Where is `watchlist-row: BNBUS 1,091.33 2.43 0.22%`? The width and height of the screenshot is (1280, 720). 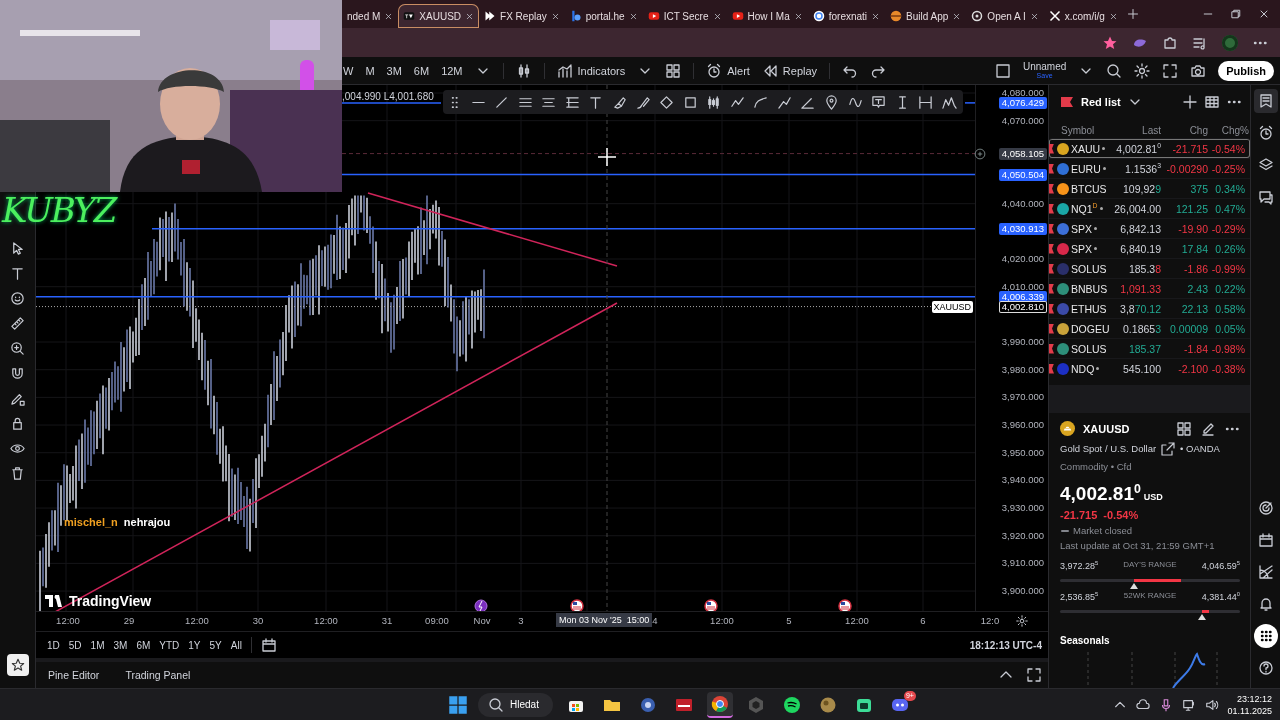 watchlist-row: BNBUS 1,091.33 2.43 0.22% is located at coordinates (1149, 288).